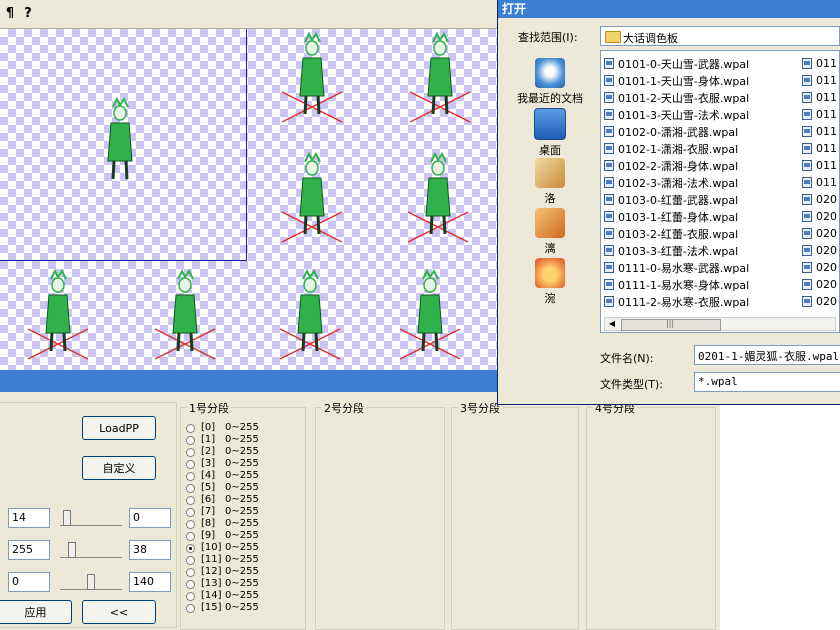 Image resolution: width=840 pixels, height=630 pixels. I want to click on scrollbar-thumb: |||, so click(671, 325).